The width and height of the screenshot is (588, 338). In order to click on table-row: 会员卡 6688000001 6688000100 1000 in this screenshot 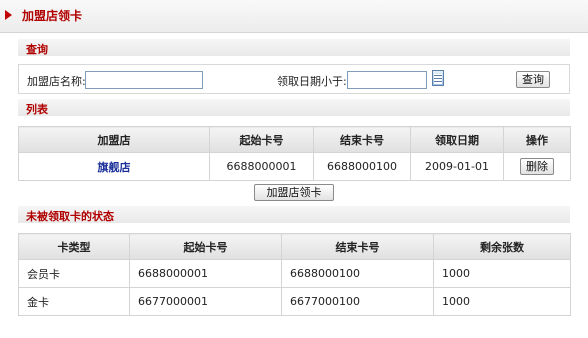, I will do `click(294, 273)`.